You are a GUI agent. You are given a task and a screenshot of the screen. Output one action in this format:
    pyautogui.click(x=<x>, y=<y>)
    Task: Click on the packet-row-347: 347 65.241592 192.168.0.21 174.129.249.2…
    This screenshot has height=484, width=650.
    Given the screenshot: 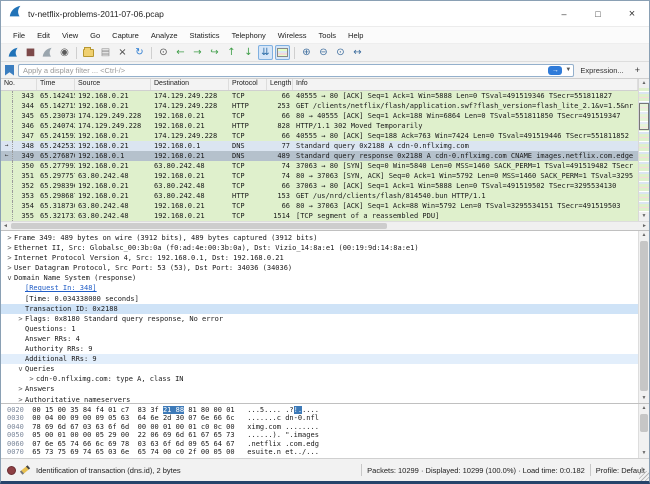 What is the action you would take?
    pyautogui.click(x=319, y=136)
    